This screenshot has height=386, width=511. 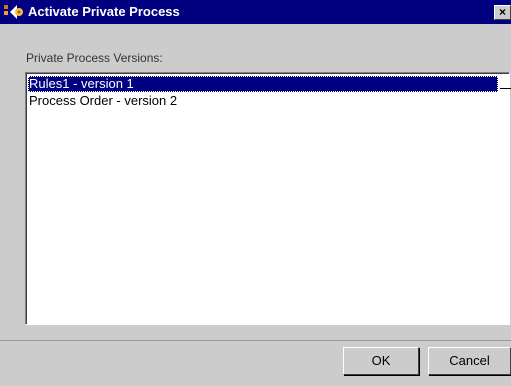 I want to click on list-item: Rules1 - version 1, so click(x=263, y=84).